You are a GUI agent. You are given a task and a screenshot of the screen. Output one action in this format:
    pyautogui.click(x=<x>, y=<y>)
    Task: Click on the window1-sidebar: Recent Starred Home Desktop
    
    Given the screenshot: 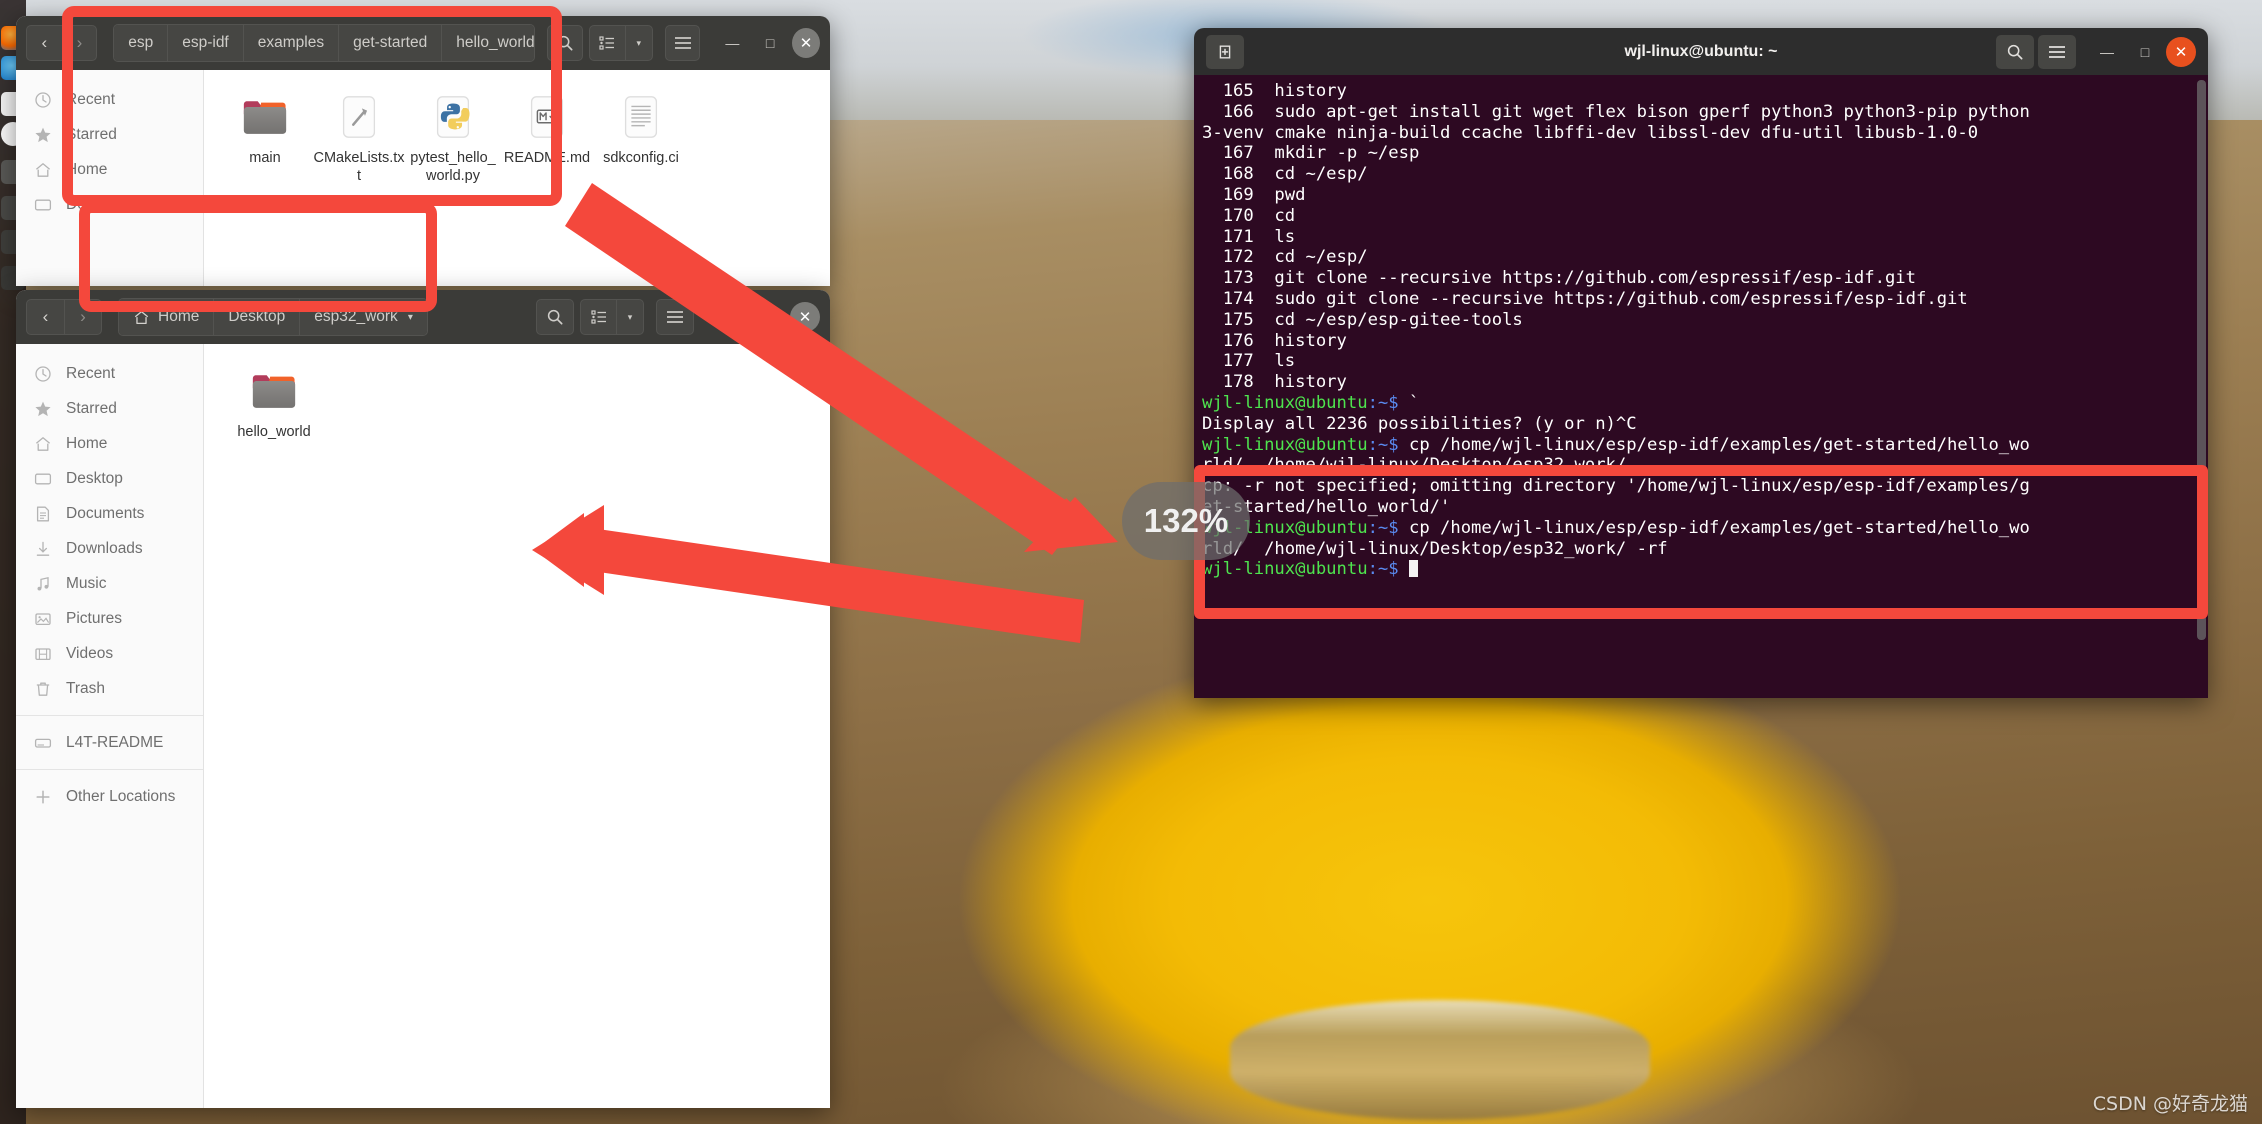 What is the action you would take?
    pyautogui.click(x=110, y=178)
    